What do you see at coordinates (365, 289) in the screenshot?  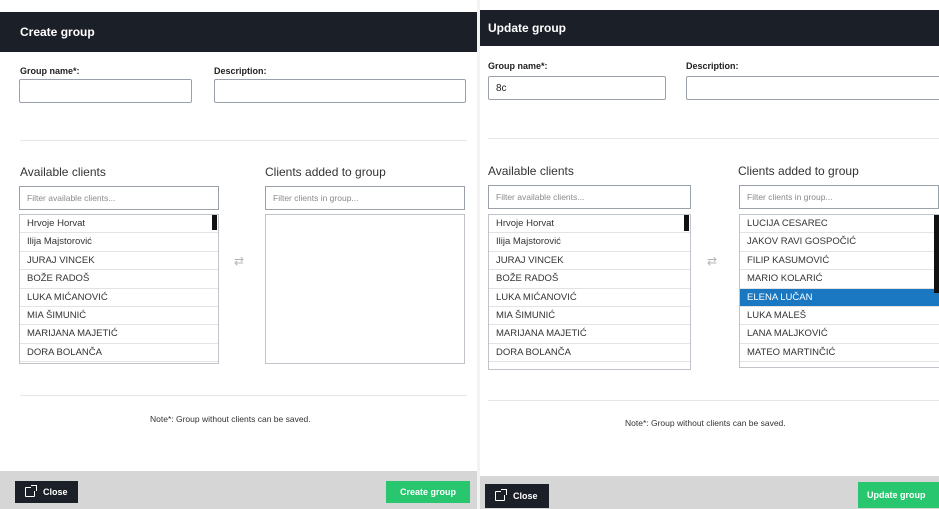 I see `added-clients-list` at bounding box center [365, 289].